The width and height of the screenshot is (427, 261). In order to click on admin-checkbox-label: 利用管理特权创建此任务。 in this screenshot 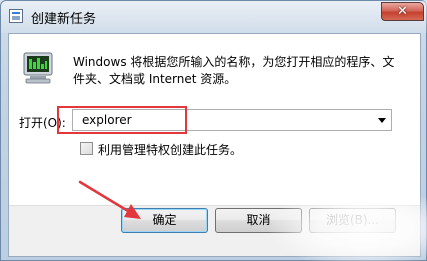, I will do `click(170, 149)`.